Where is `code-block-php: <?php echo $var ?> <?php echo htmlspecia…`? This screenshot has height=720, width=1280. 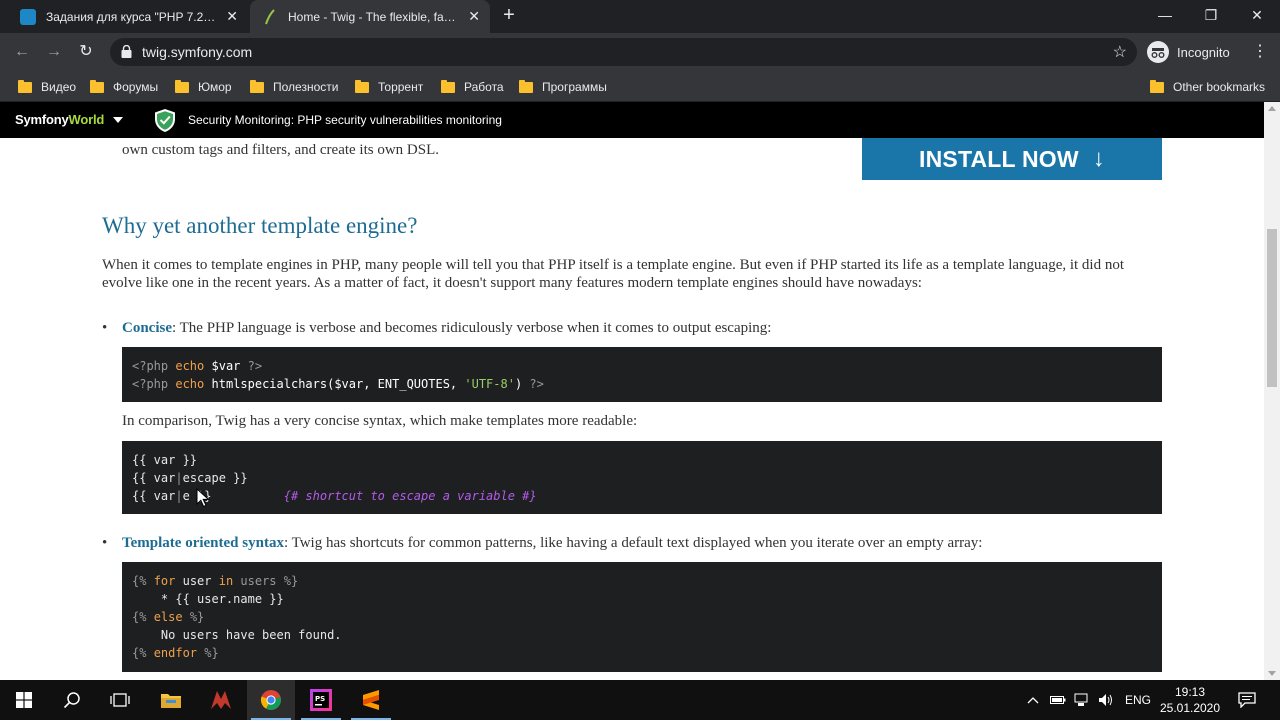
code-block-php: <?php echo $var ?> <?php echo htmlspecia… is located at coordinates (642, 374).